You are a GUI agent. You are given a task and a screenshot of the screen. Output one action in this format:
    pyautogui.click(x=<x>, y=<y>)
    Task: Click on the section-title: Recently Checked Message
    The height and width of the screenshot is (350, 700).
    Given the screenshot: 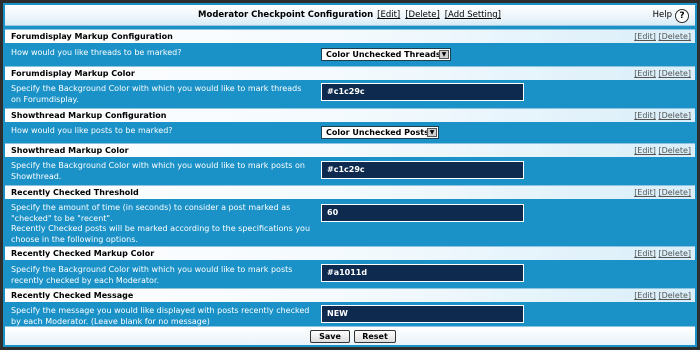 What is the action you would take?
    pyautogui.click(x=72, y=295)
    